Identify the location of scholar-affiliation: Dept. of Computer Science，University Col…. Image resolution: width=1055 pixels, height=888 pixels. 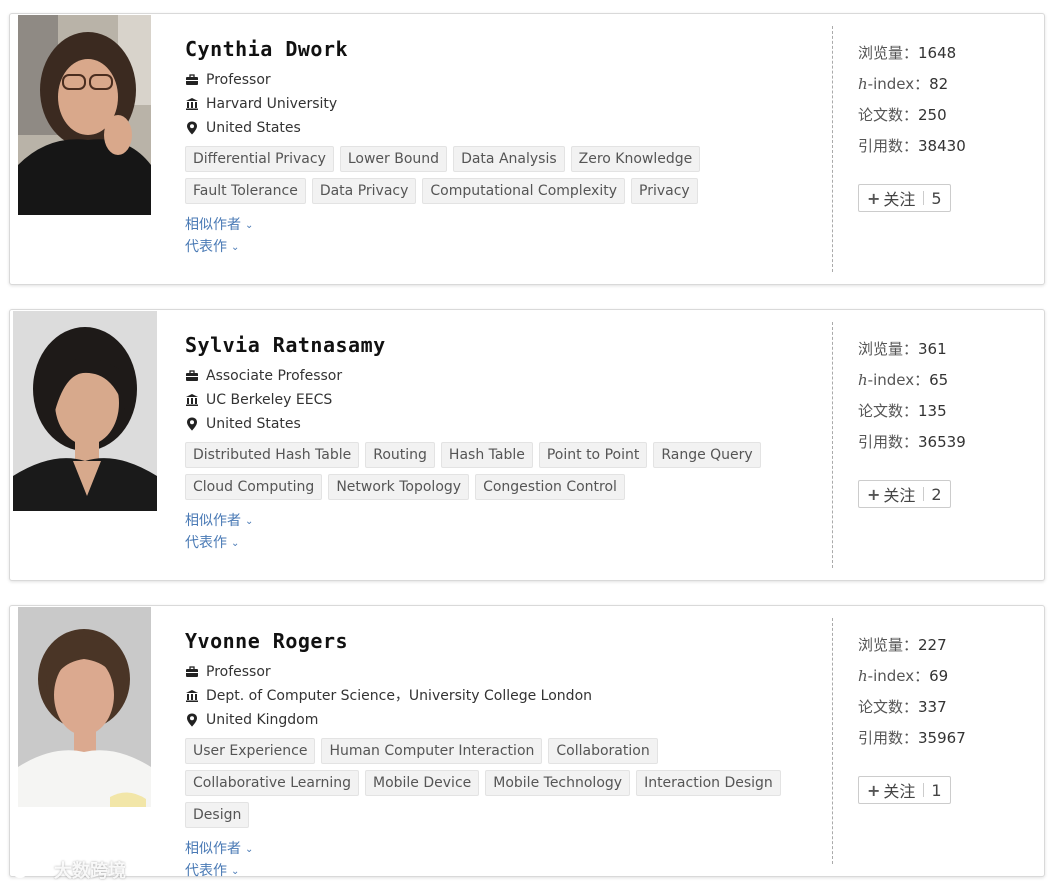
(399, 696).